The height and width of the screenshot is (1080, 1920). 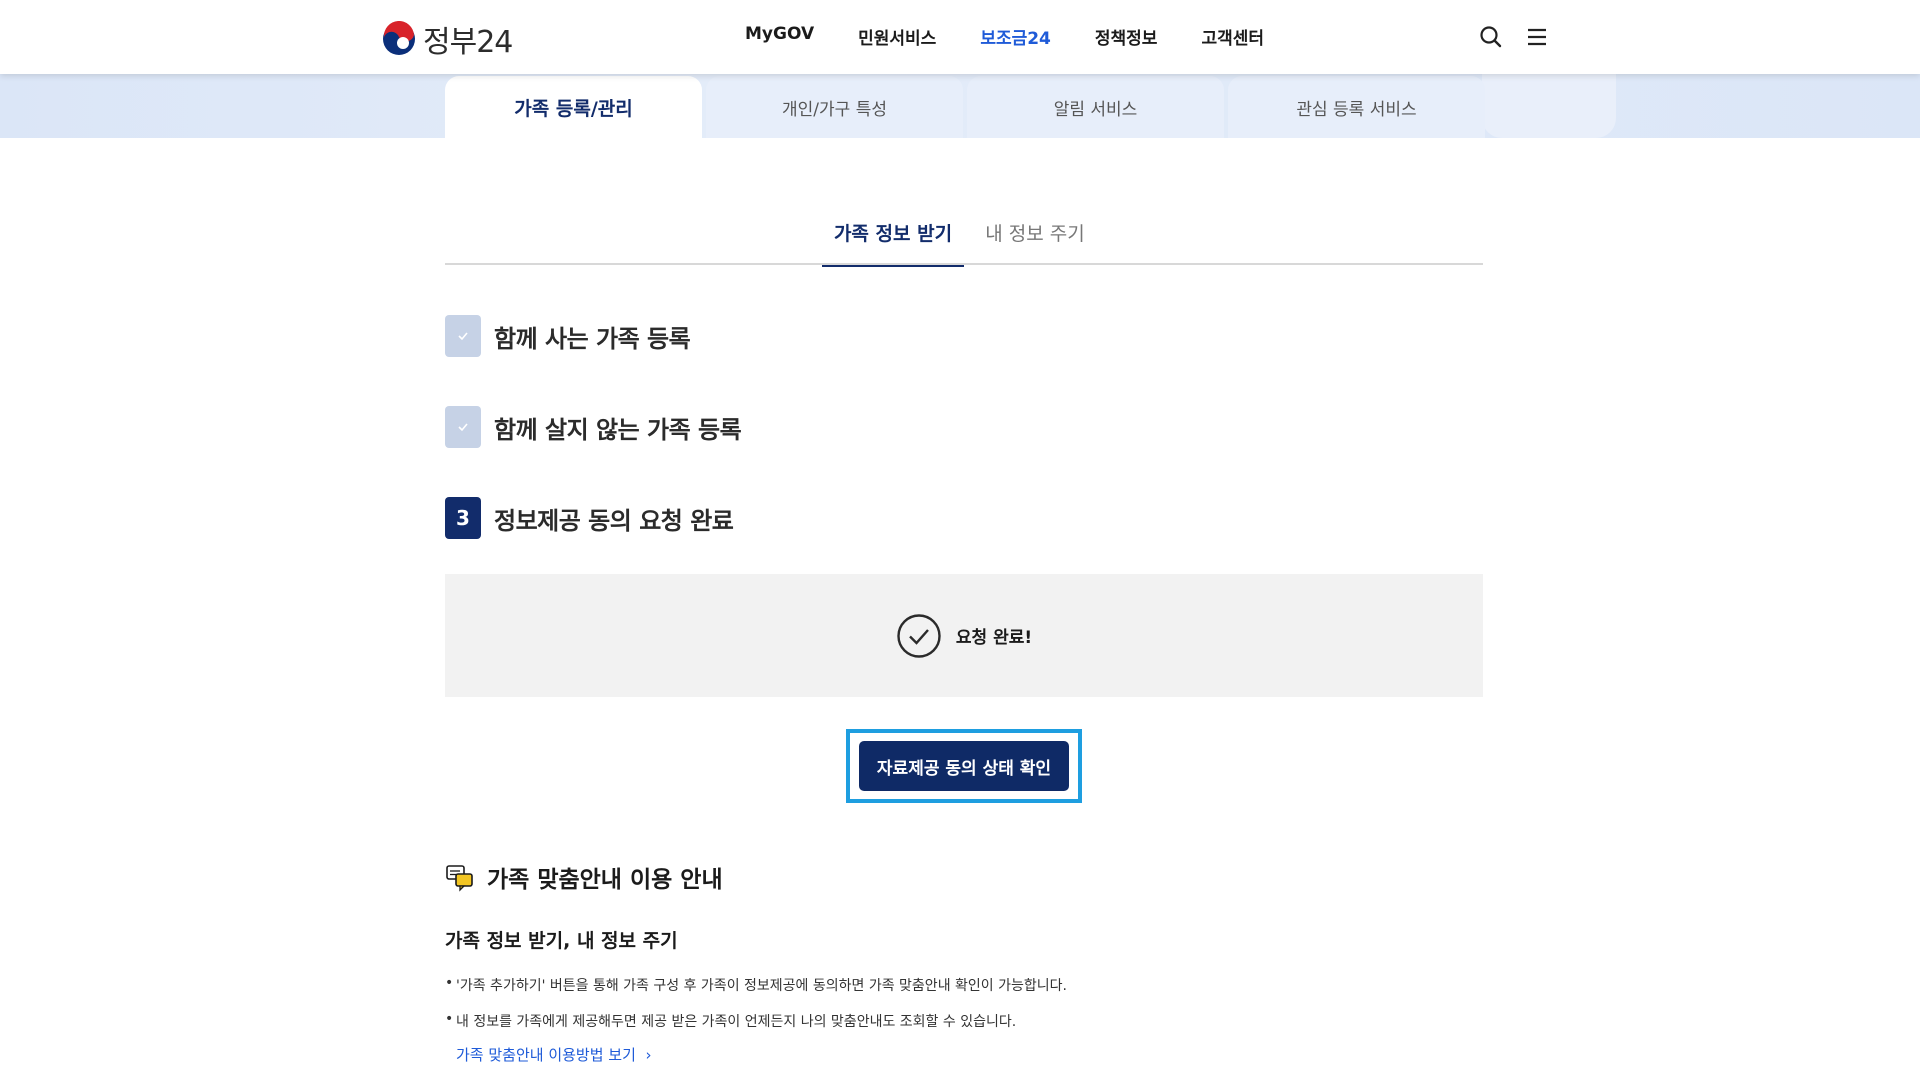 I want to click on usage-guide-link: 가족 맞춤안내 이용방법 보기 ›, so click(x=553, y=1054).